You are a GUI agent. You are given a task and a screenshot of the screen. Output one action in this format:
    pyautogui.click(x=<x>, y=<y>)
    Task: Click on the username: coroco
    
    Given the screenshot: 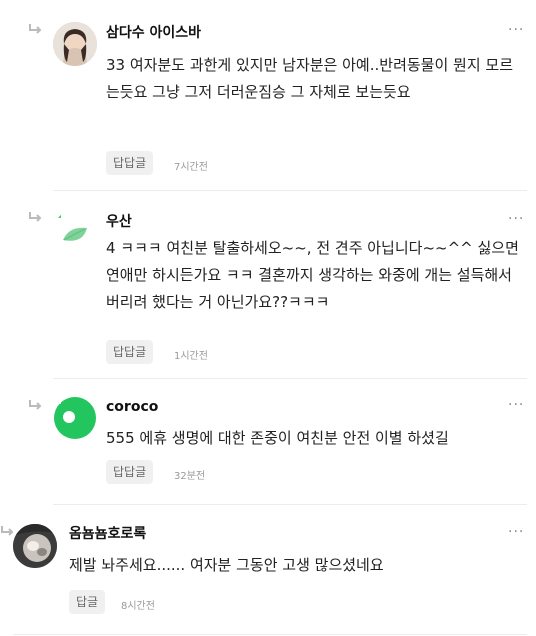 What is the action you would take?
    pyautogui.click(x=132, y=407)
    